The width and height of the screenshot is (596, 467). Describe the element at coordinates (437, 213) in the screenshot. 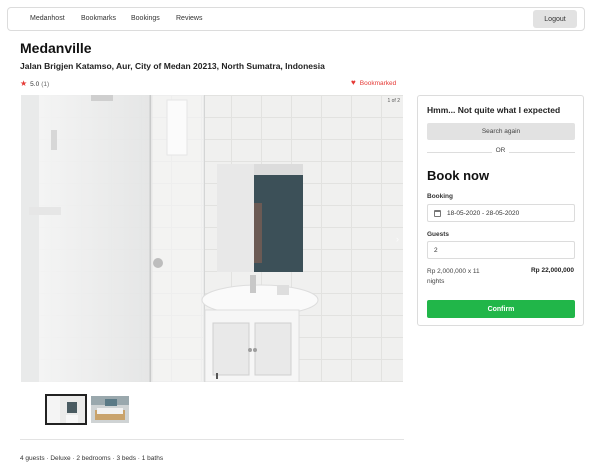

I see `calendar-icon` at that location.